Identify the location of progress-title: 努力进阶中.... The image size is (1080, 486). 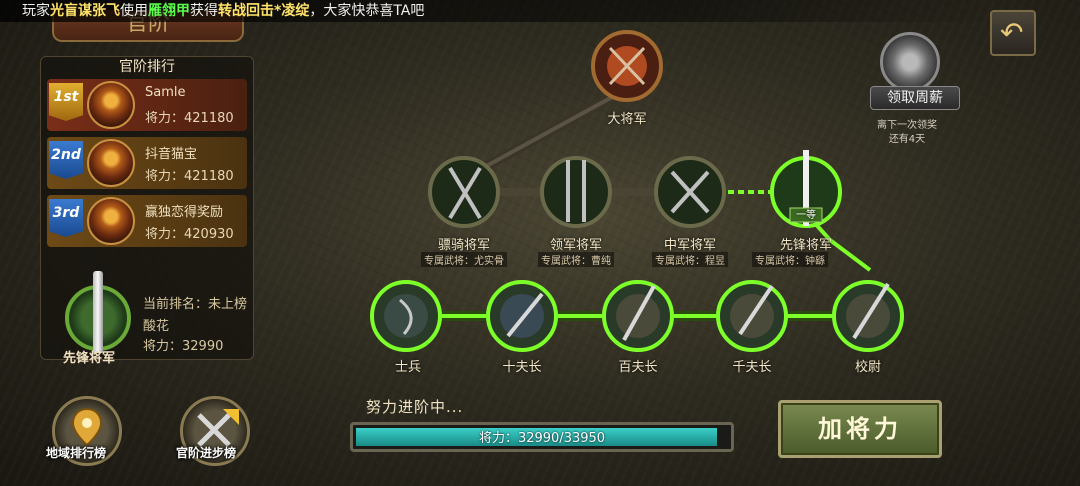
(415, 407).